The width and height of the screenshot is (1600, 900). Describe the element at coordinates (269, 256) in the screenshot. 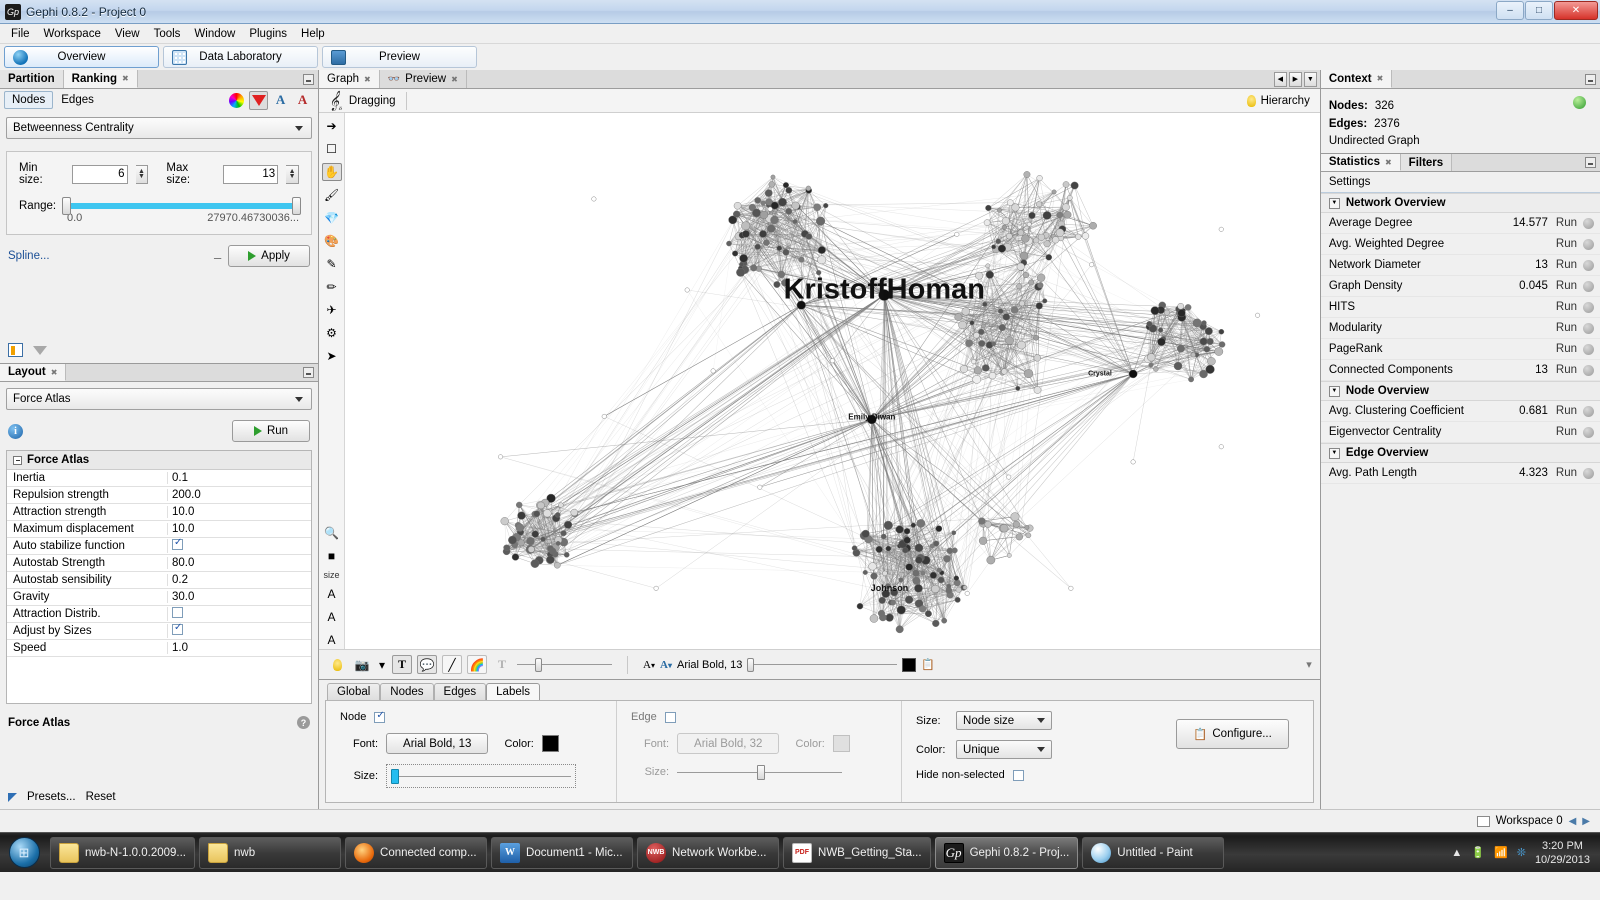

I see `apply-button: Apply` at that location.